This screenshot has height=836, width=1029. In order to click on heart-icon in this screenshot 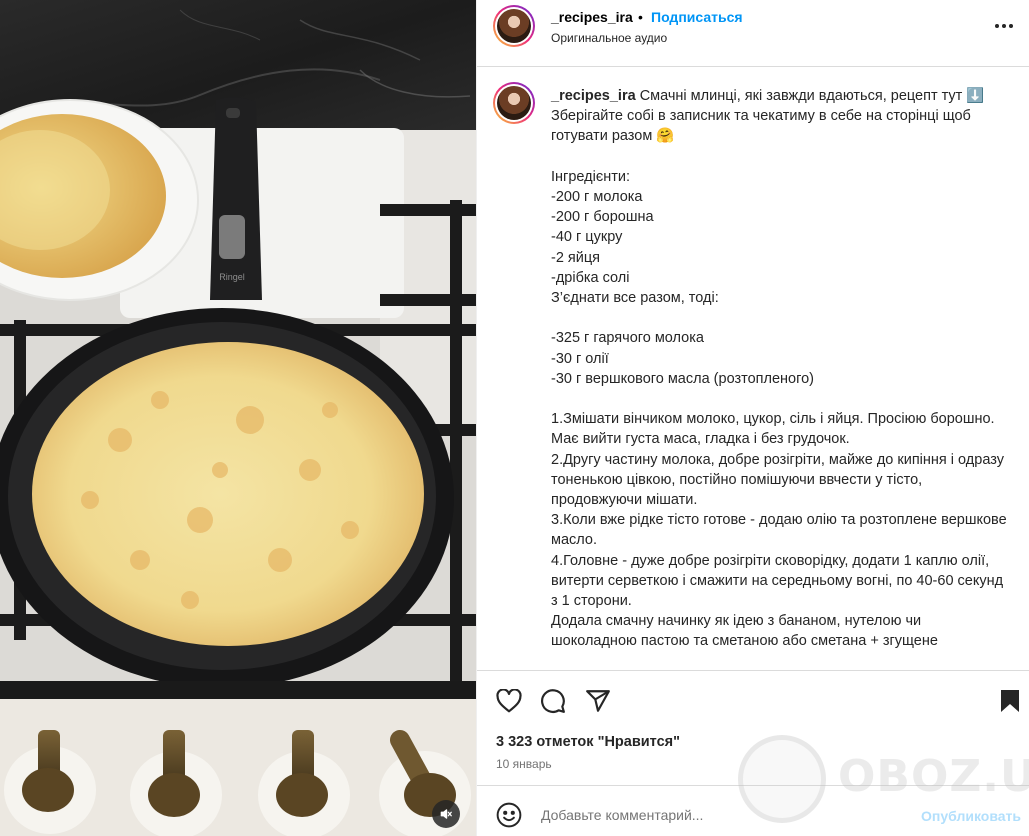, I will do `click(509, 701)`.